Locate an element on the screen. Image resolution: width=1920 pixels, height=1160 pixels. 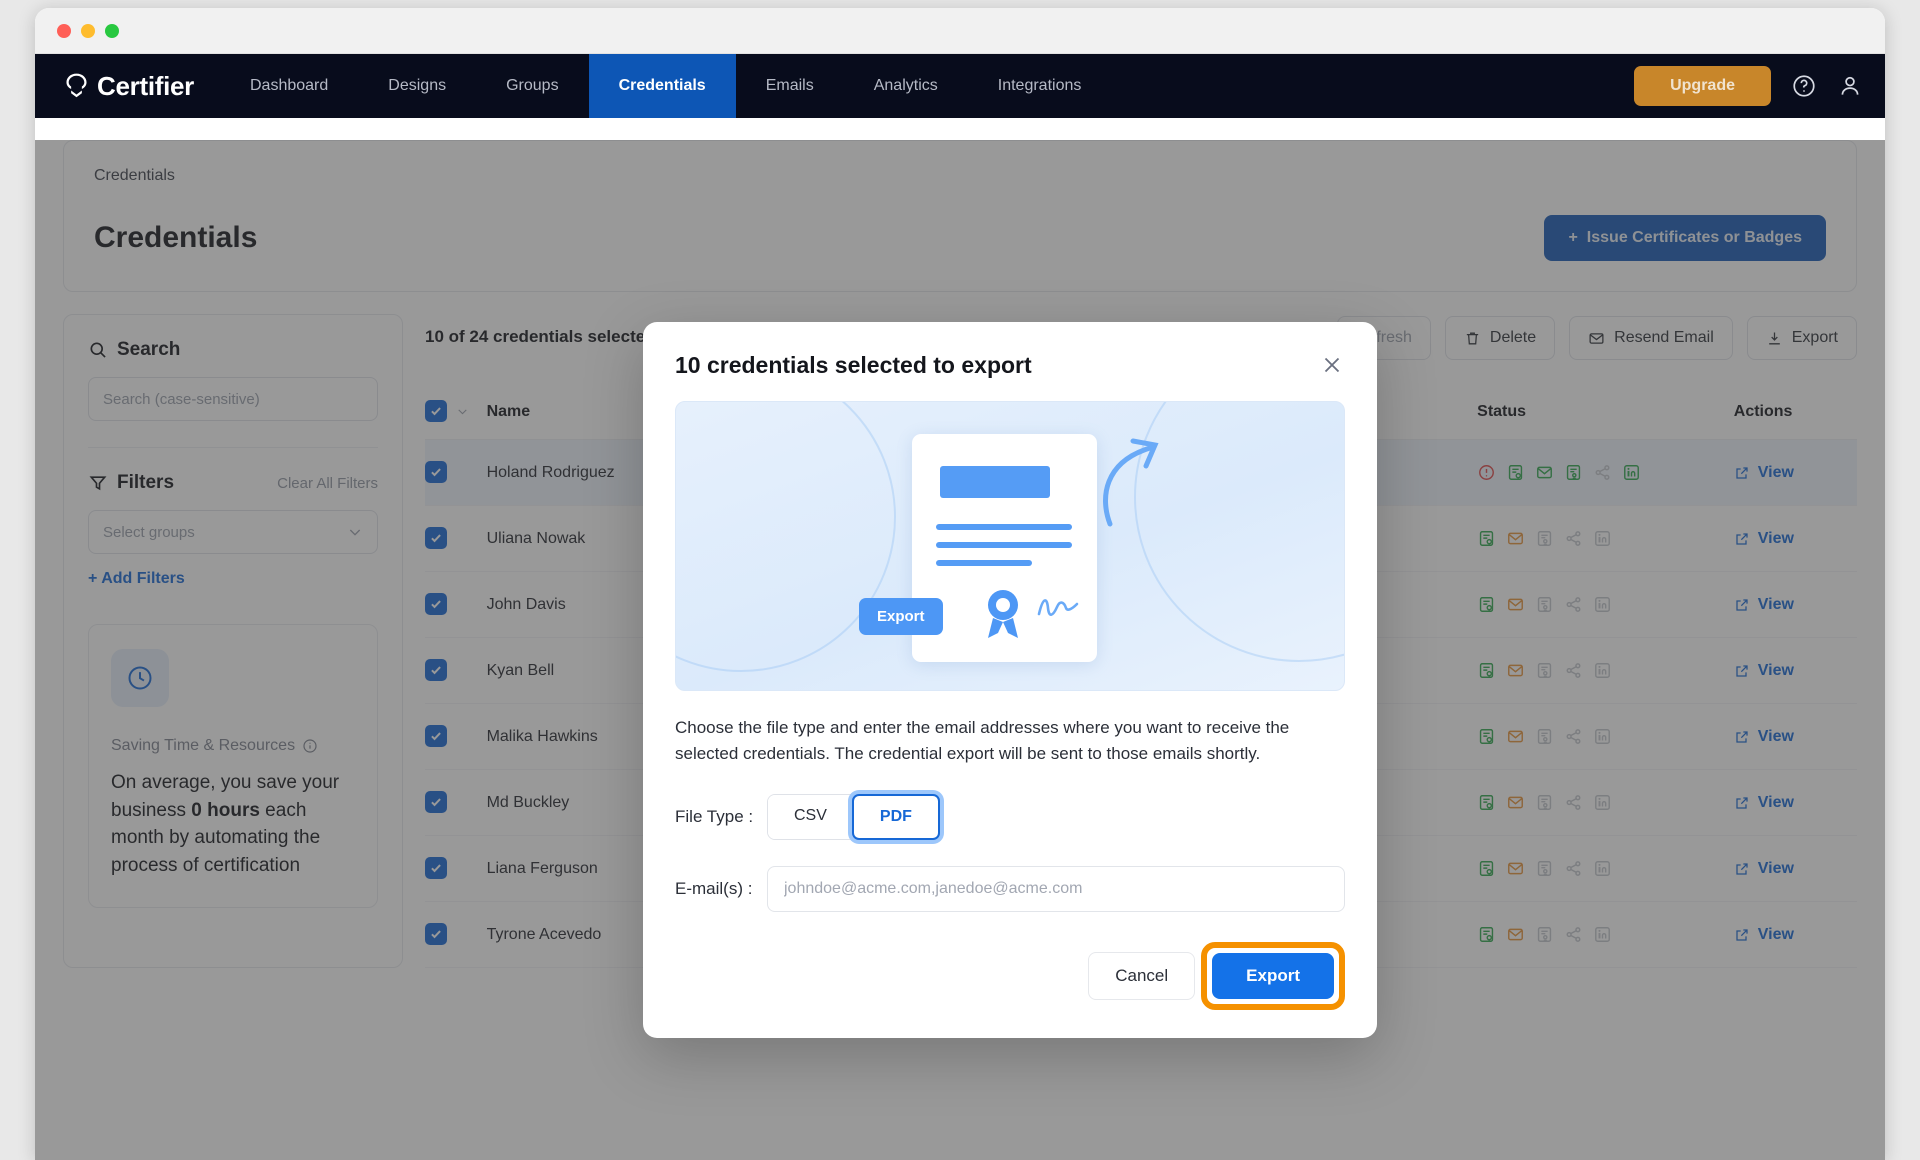
email-row: E-mail(s) : is located at coordinates (1010, 888).